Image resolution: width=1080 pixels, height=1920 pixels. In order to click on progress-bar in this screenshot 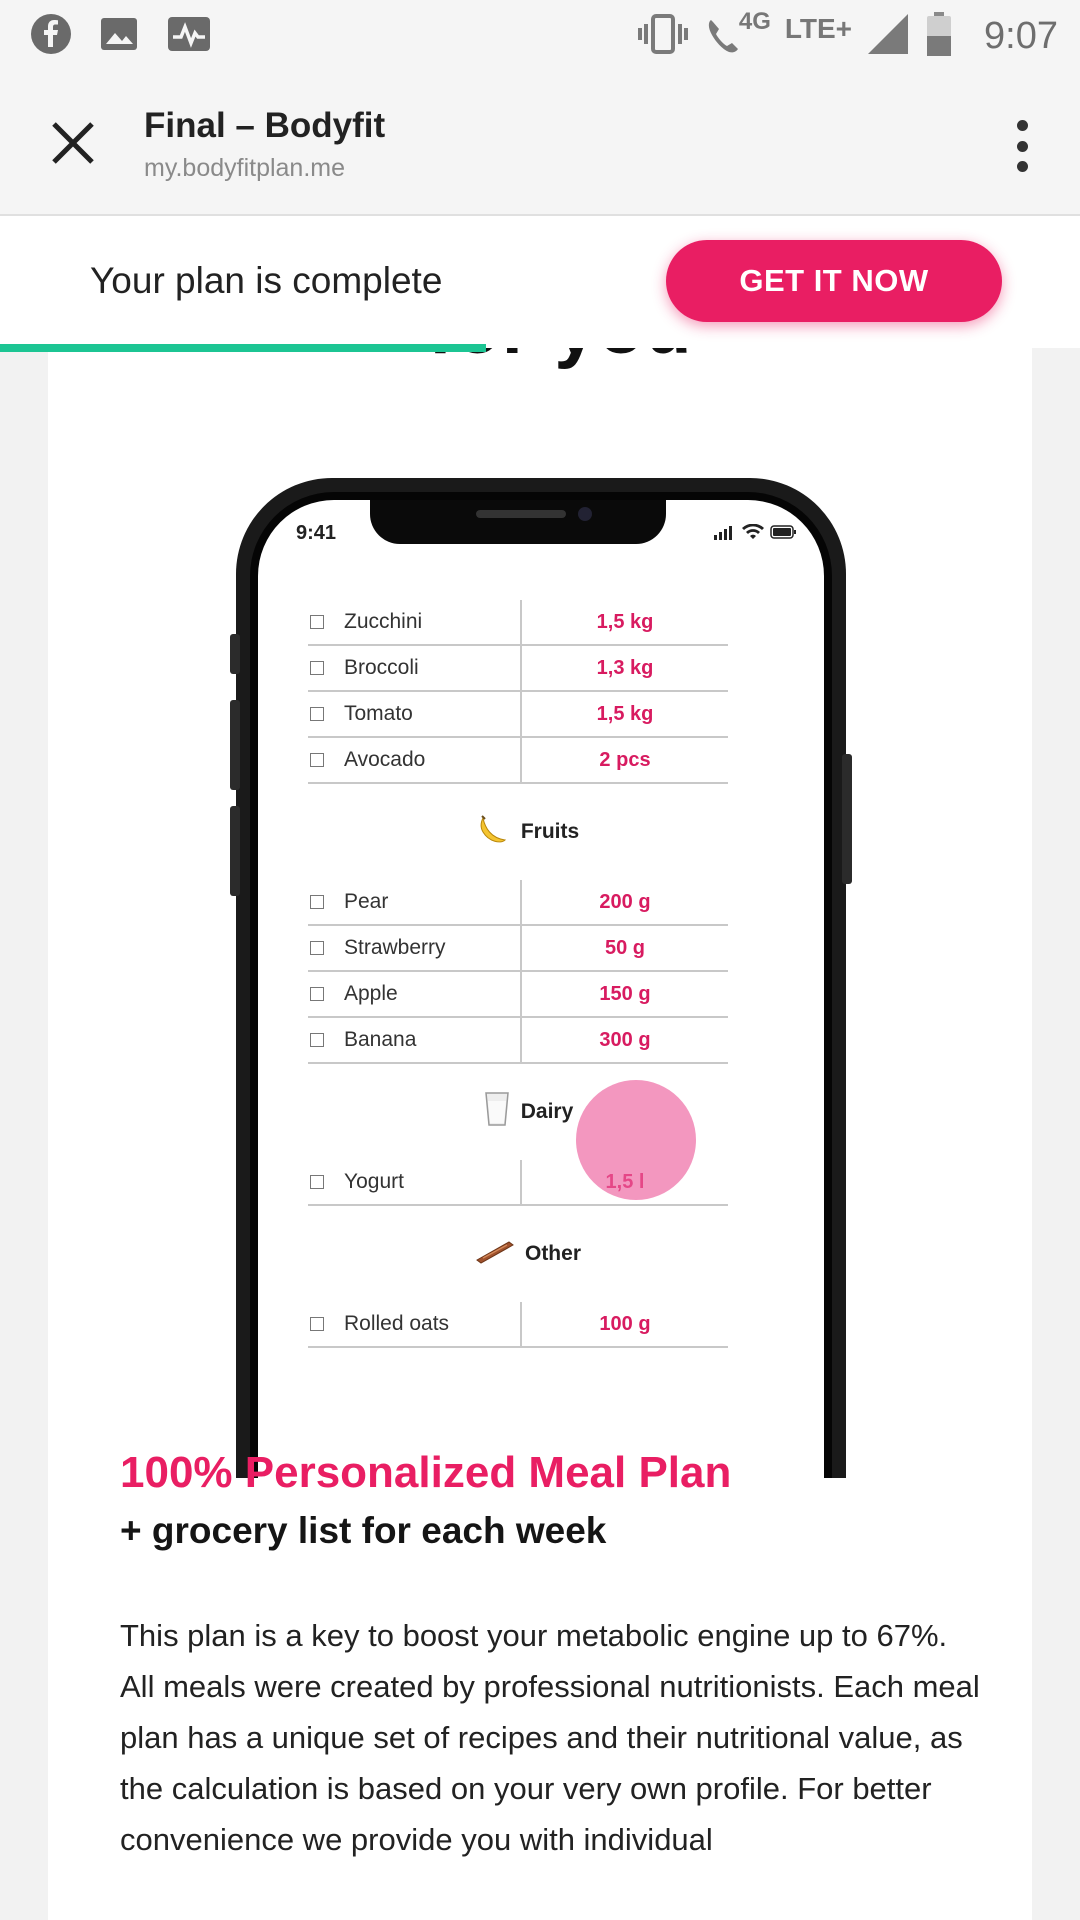, I will do `click(540, 348)`.